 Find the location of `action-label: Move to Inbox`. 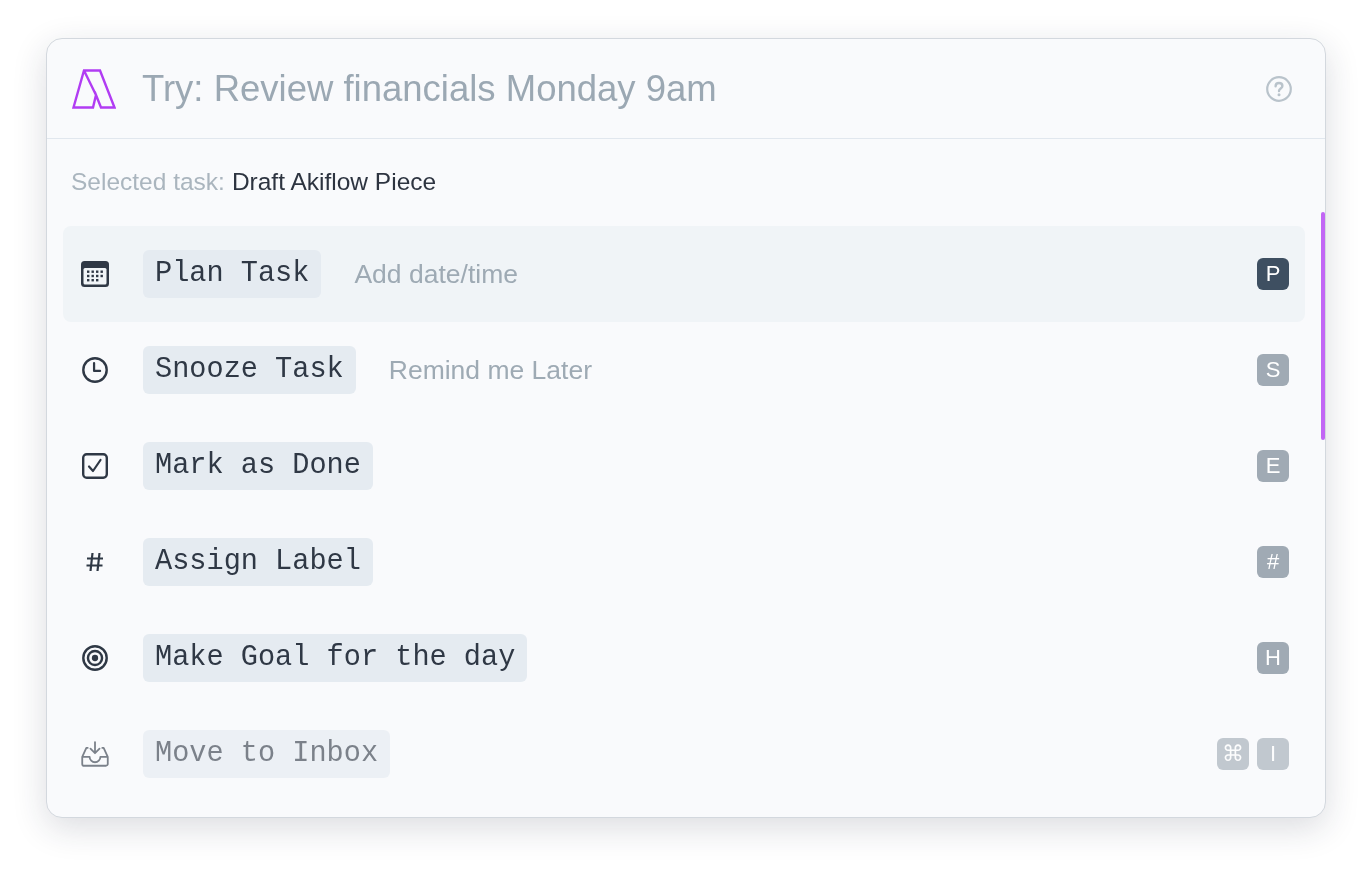

action-label: Move to Inbox is located at coordinates (267, 754).